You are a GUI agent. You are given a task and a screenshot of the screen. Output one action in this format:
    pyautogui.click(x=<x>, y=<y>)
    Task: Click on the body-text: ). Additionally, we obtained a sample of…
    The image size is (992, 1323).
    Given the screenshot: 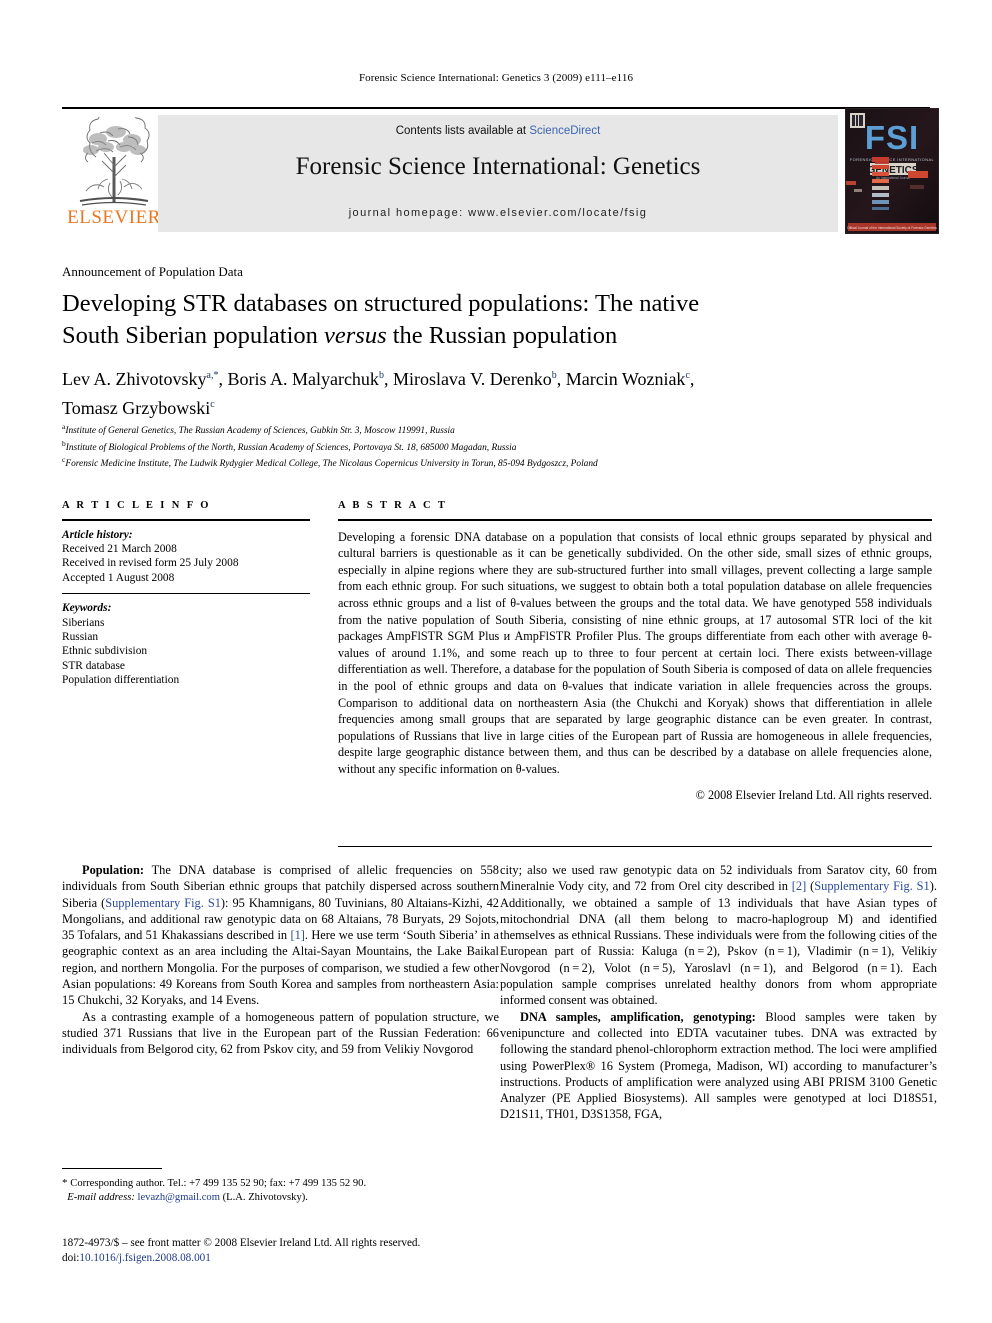 What is the action you would take?
    pyautogui.click(x=718, y=943)
    